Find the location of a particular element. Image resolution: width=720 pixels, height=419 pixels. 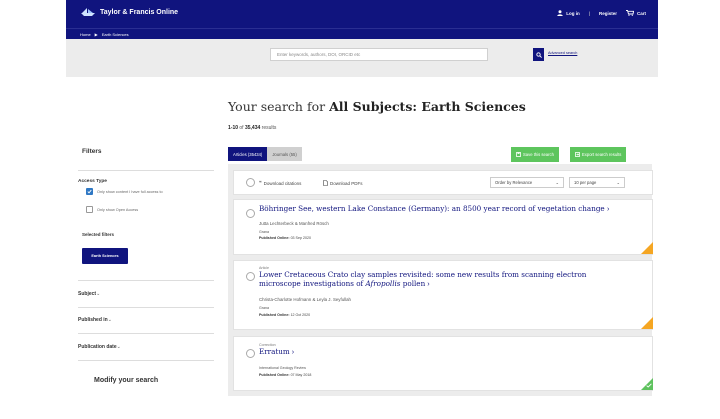

result-of: of is located at coordinates (241, 128).